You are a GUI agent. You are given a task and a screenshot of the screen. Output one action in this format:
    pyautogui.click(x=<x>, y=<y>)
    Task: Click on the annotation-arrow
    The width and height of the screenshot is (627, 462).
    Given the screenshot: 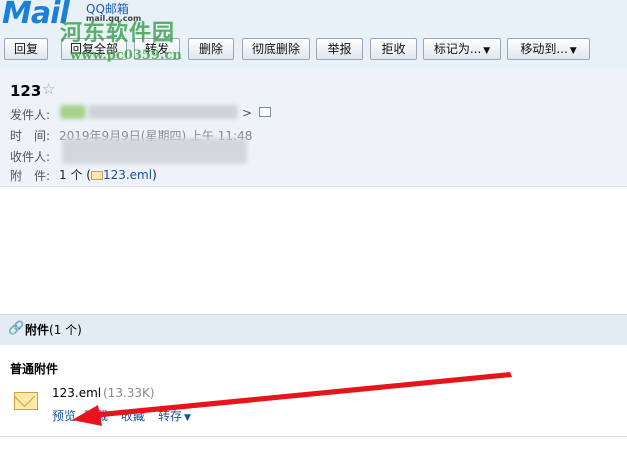 What is the action you would take?
    pyautogui.click(x=292, y=399)
    